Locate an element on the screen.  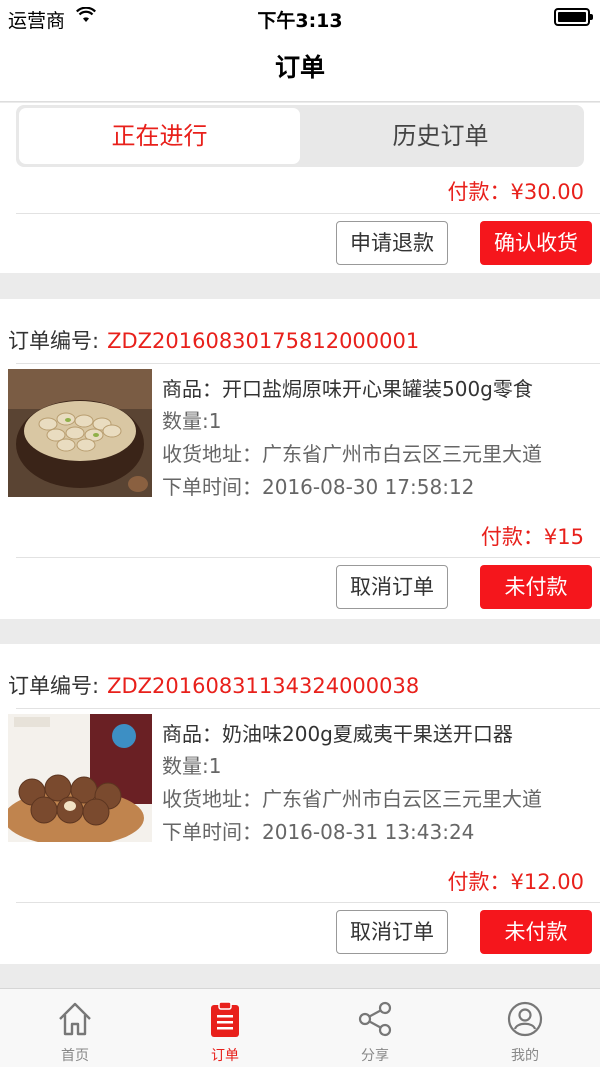
order-number: ZDZ20160830175812000001 is located at coordinates (263, 341).